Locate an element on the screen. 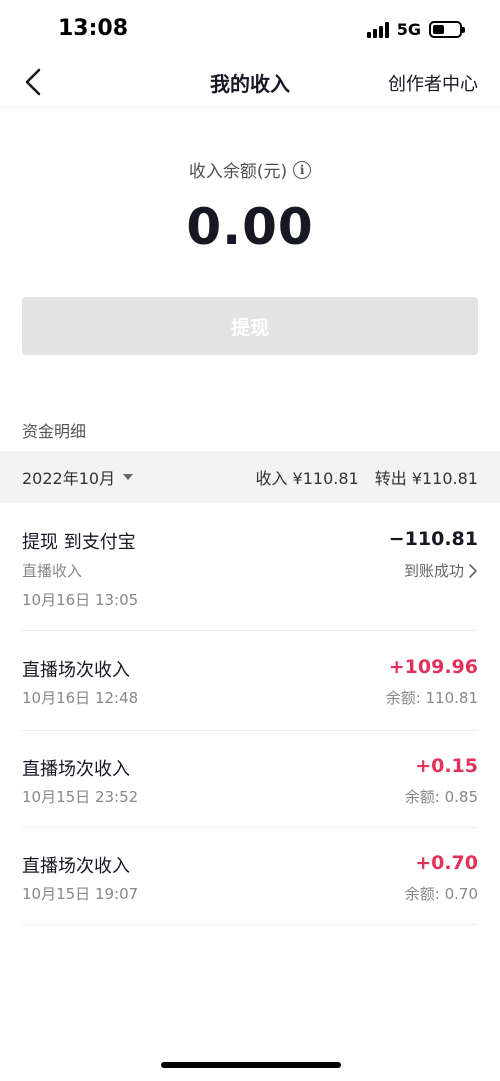 Image resolution: width=500 pixels, height=1081 pixels. balance-amount: 0.00 is located at coordinates (250, 227).